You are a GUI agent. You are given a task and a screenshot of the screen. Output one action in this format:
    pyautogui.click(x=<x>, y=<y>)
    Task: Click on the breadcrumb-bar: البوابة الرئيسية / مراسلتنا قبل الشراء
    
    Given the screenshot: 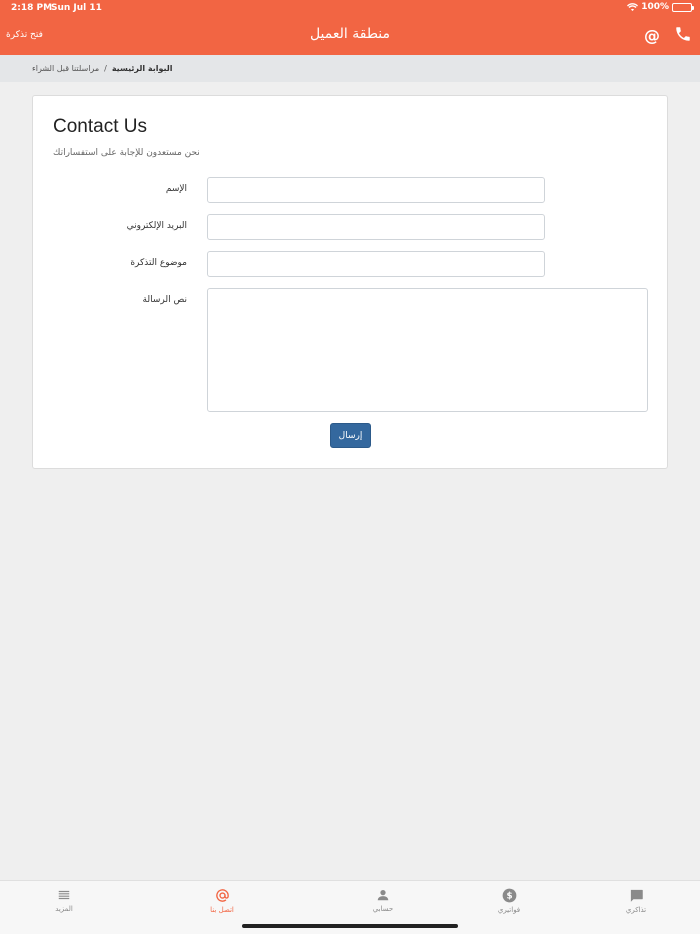 What is the action you would take?
    pyautogui.click(x=350, y=68)
    